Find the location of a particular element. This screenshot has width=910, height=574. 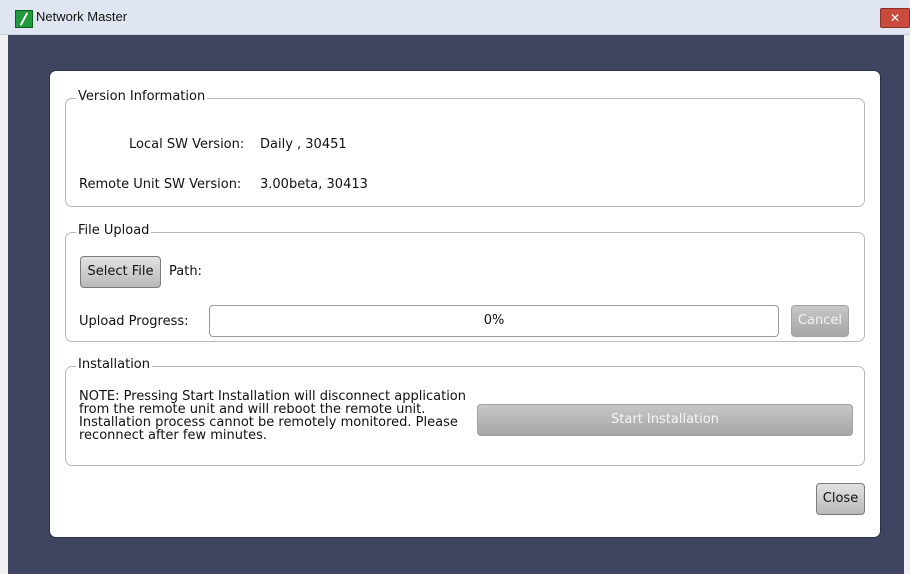

version-information-label: Version Information is located at coordinates (142, 96).